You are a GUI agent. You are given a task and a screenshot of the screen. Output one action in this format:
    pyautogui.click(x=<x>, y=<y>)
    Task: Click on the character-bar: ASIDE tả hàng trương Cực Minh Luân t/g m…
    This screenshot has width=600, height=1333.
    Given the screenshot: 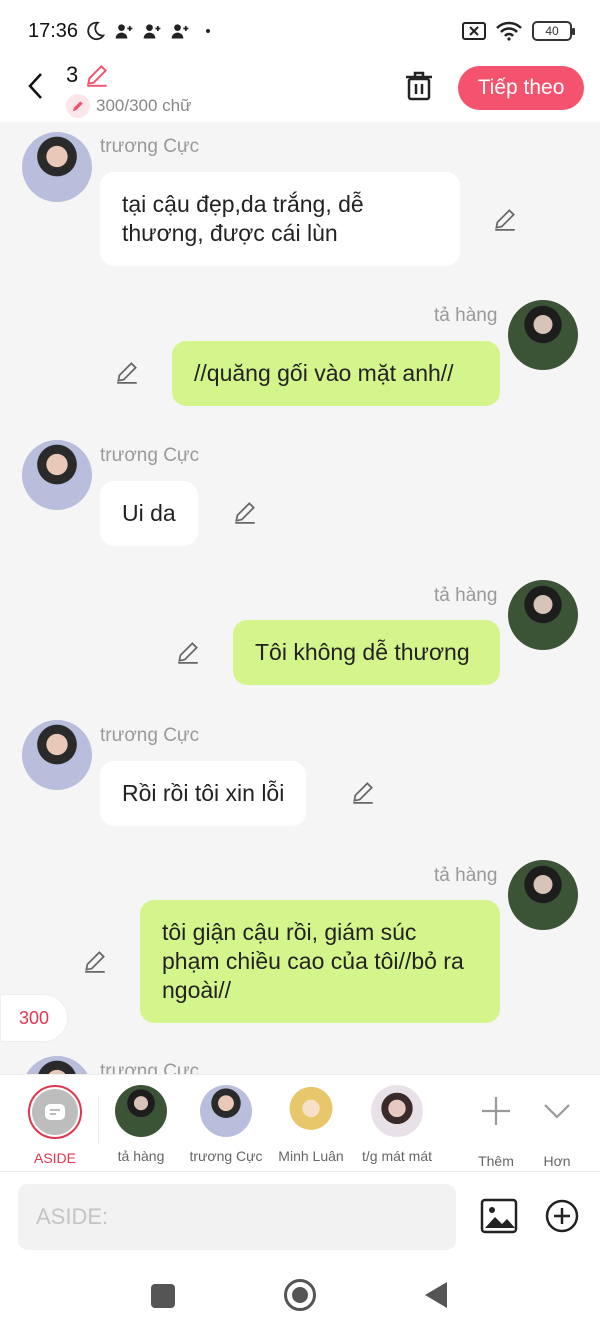 What is the action you would take?
    pyautogui.click(x=300, y=1123)
    